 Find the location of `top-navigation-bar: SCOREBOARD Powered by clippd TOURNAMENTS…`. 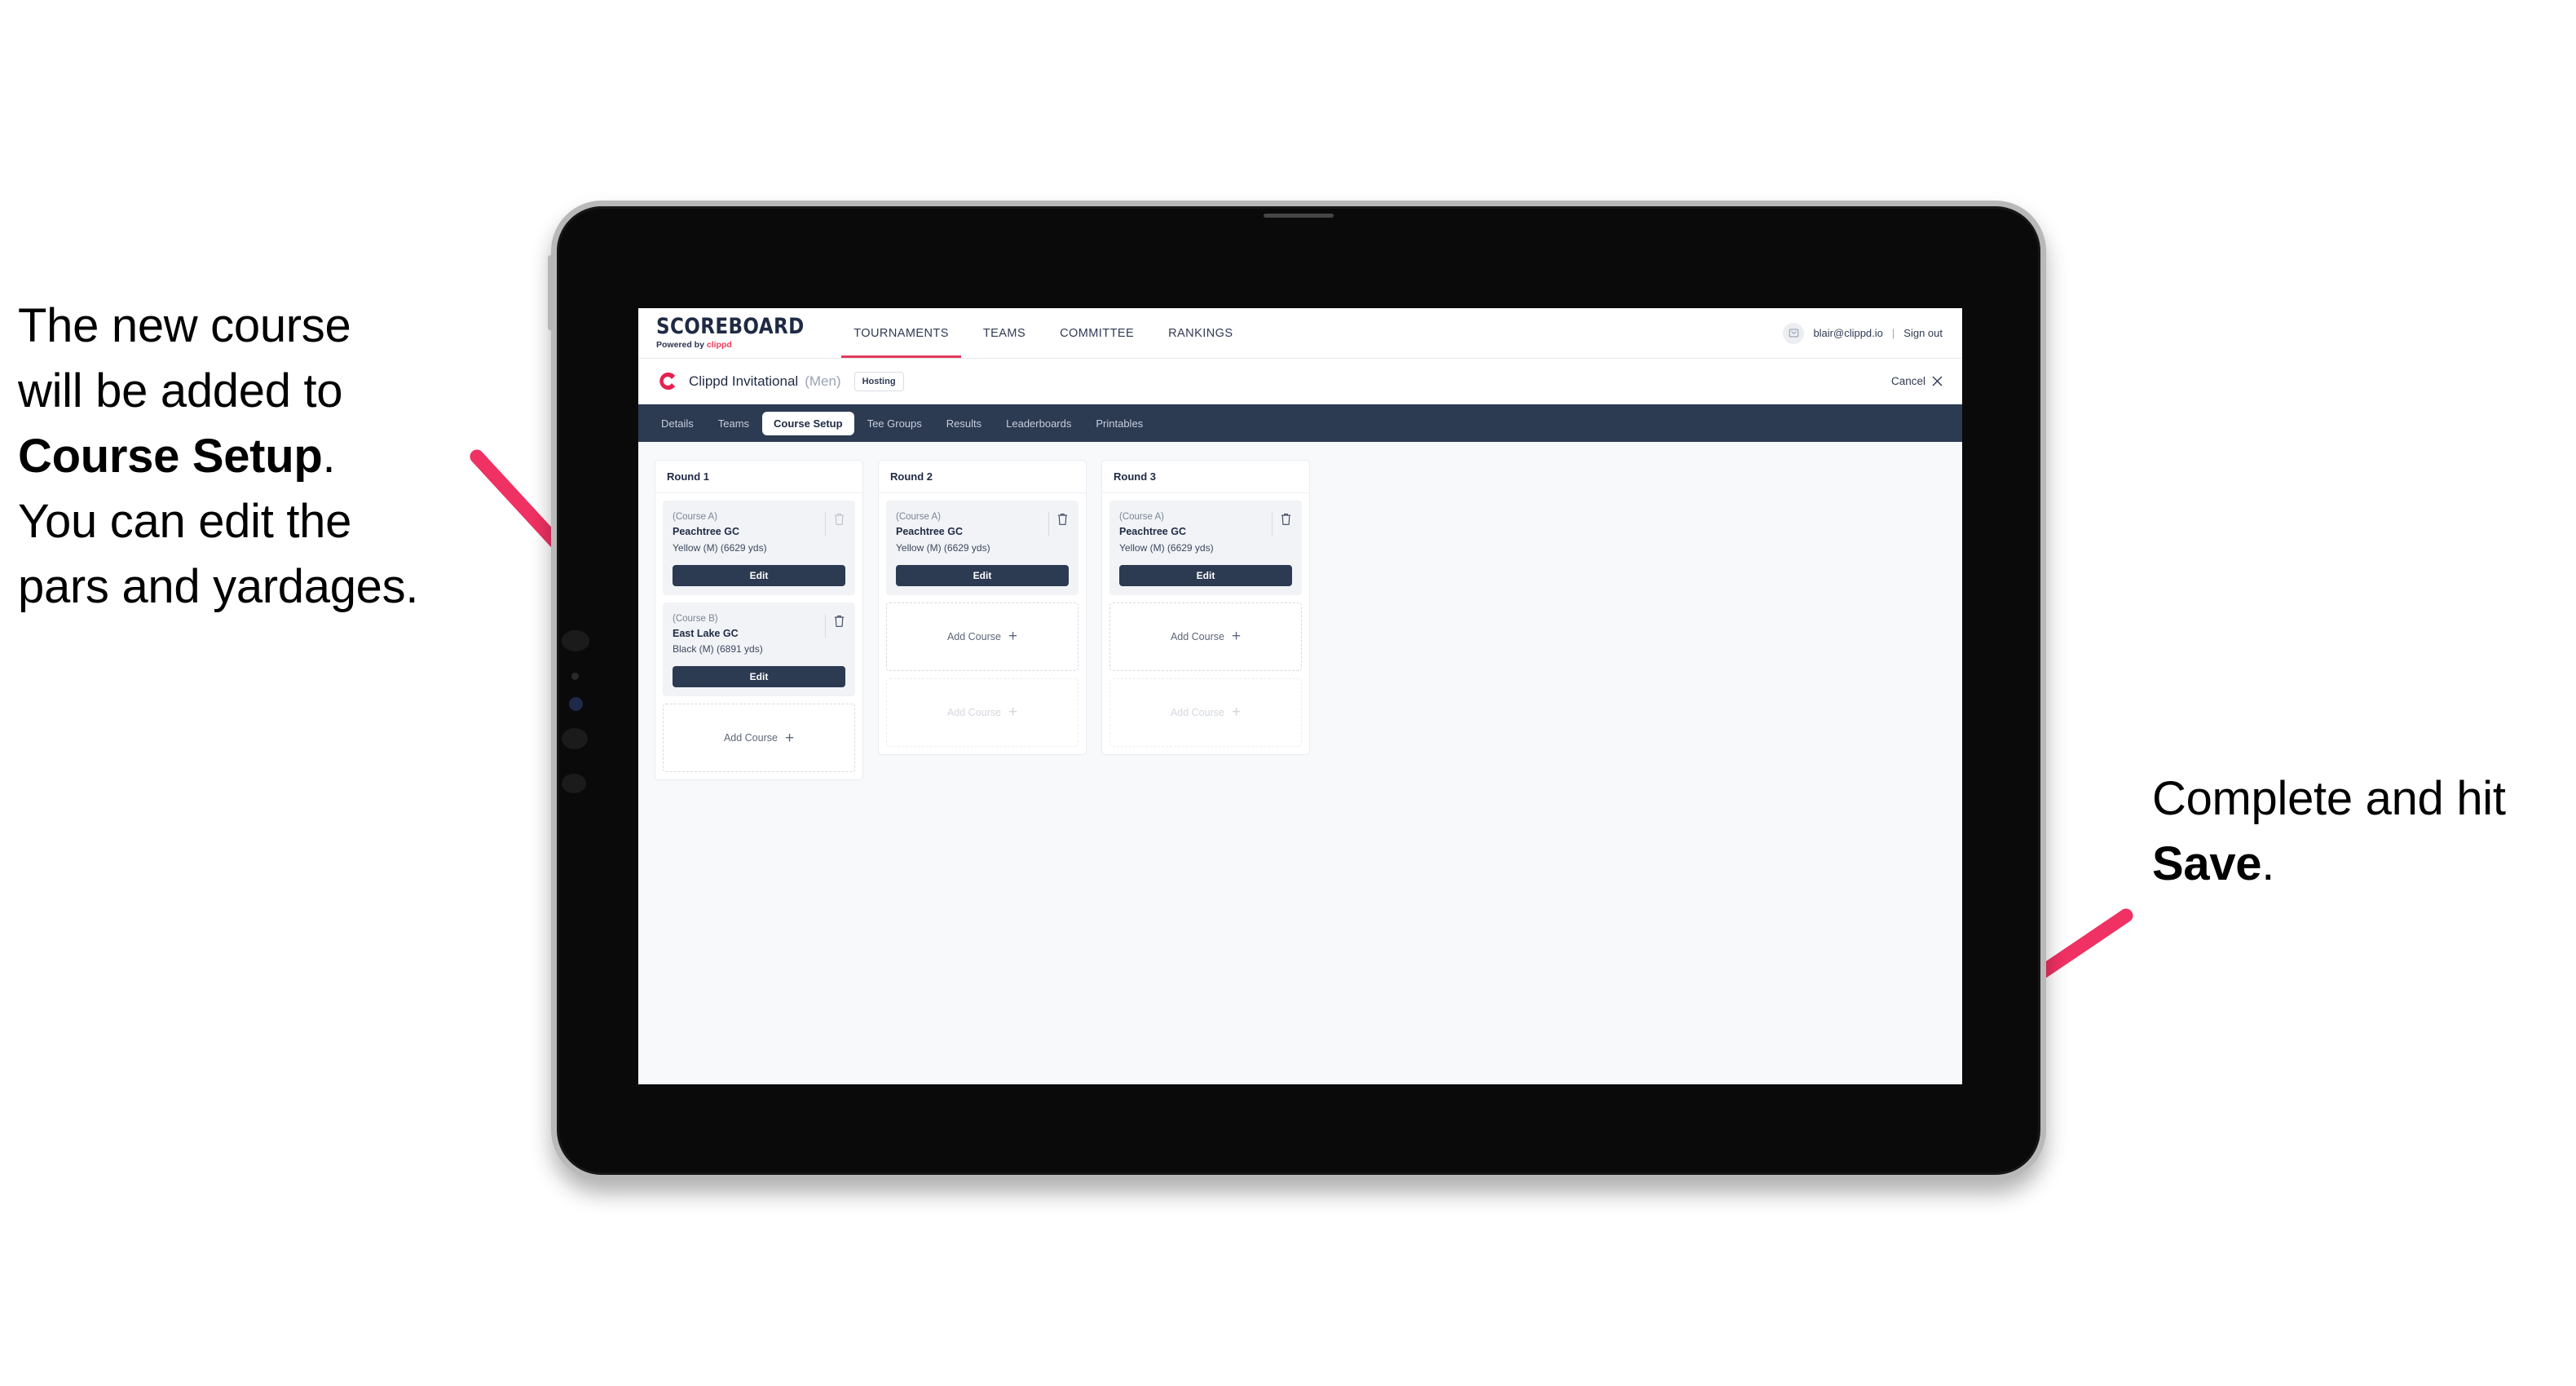

top-navigation-bar: SCOREBOARD Powered by clippd TOURNAMENTS… is located at coordinates (1300, 334).